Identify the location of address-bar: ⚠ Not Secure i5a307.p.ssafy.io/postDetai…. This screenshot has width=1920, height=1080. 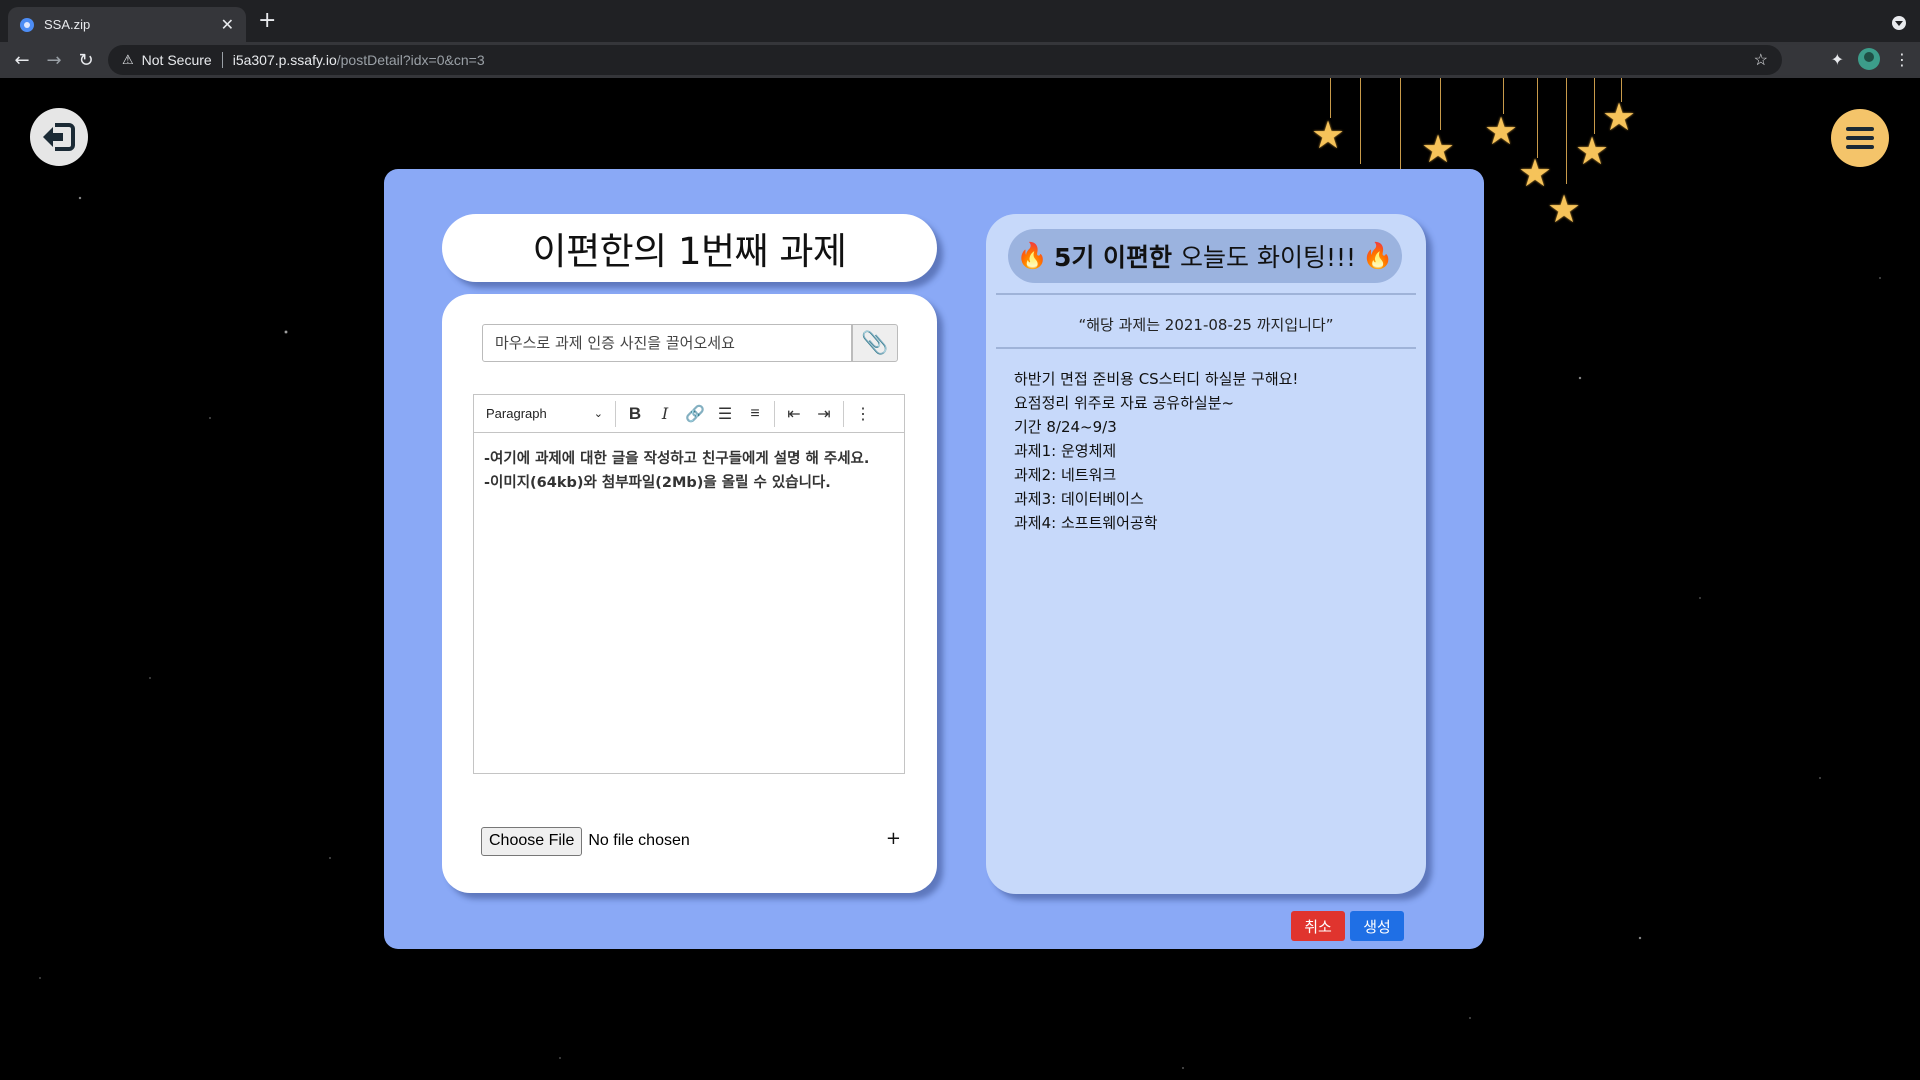
(945, 60).